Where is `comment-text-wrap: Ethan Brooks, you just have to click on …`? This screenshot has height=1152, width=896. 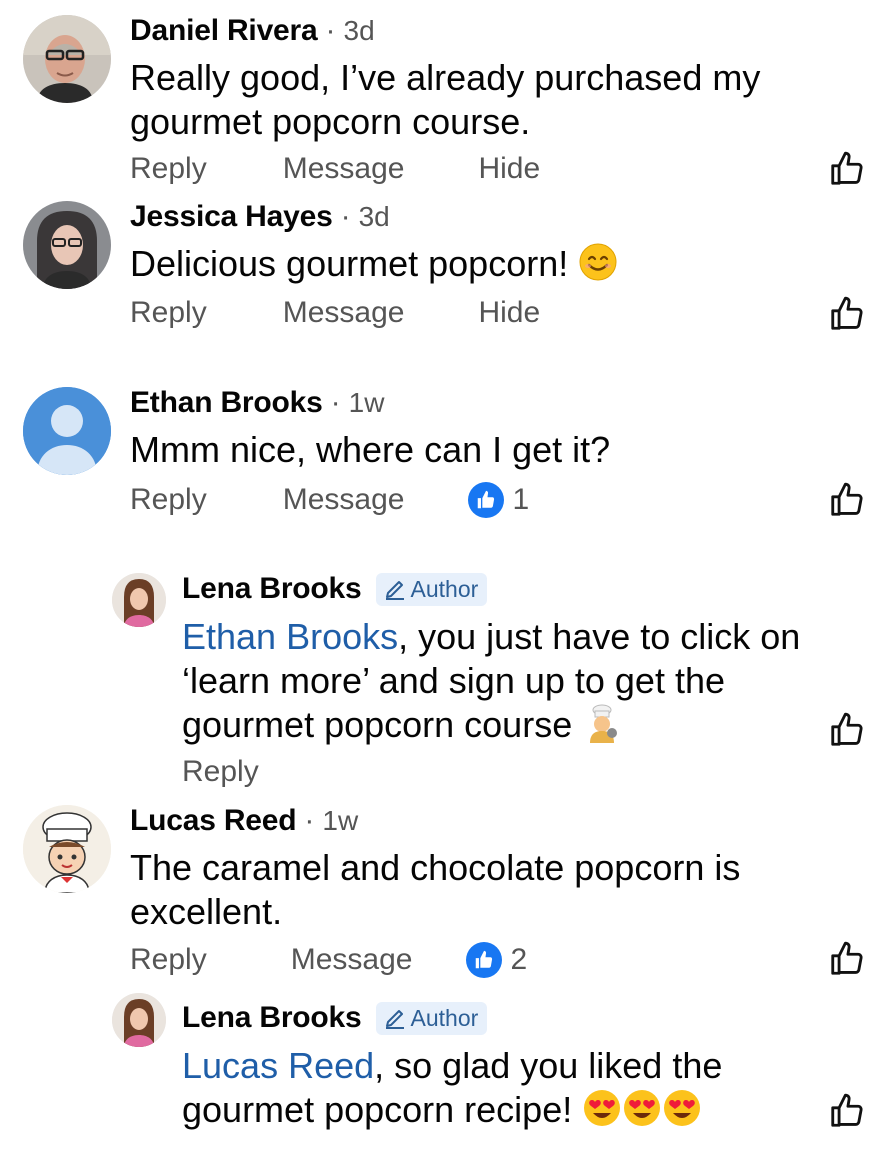 comment-text-wrap: Ethan Brooks, you just have to click on … is located at coordinates (517, 681).